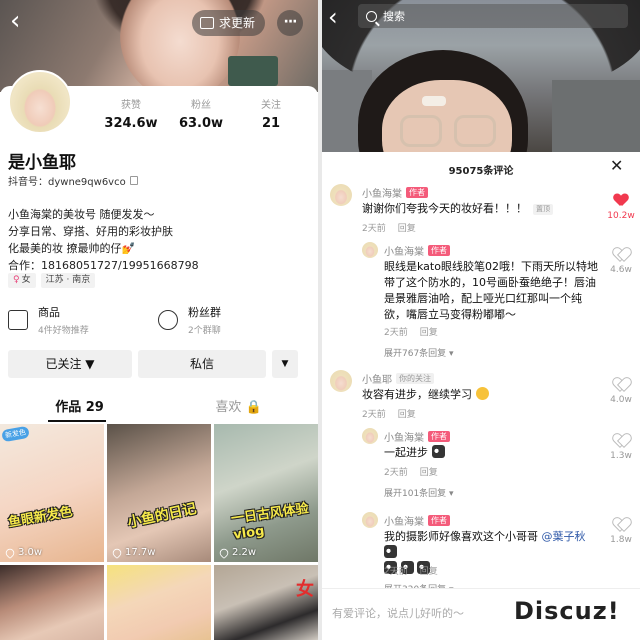 The height and width of the screenshot is (640, 640). What do you see at coordinates (266, 602) in the screenshot?
I see `video-thumbnail: 女` at bounding box center [266, 602].